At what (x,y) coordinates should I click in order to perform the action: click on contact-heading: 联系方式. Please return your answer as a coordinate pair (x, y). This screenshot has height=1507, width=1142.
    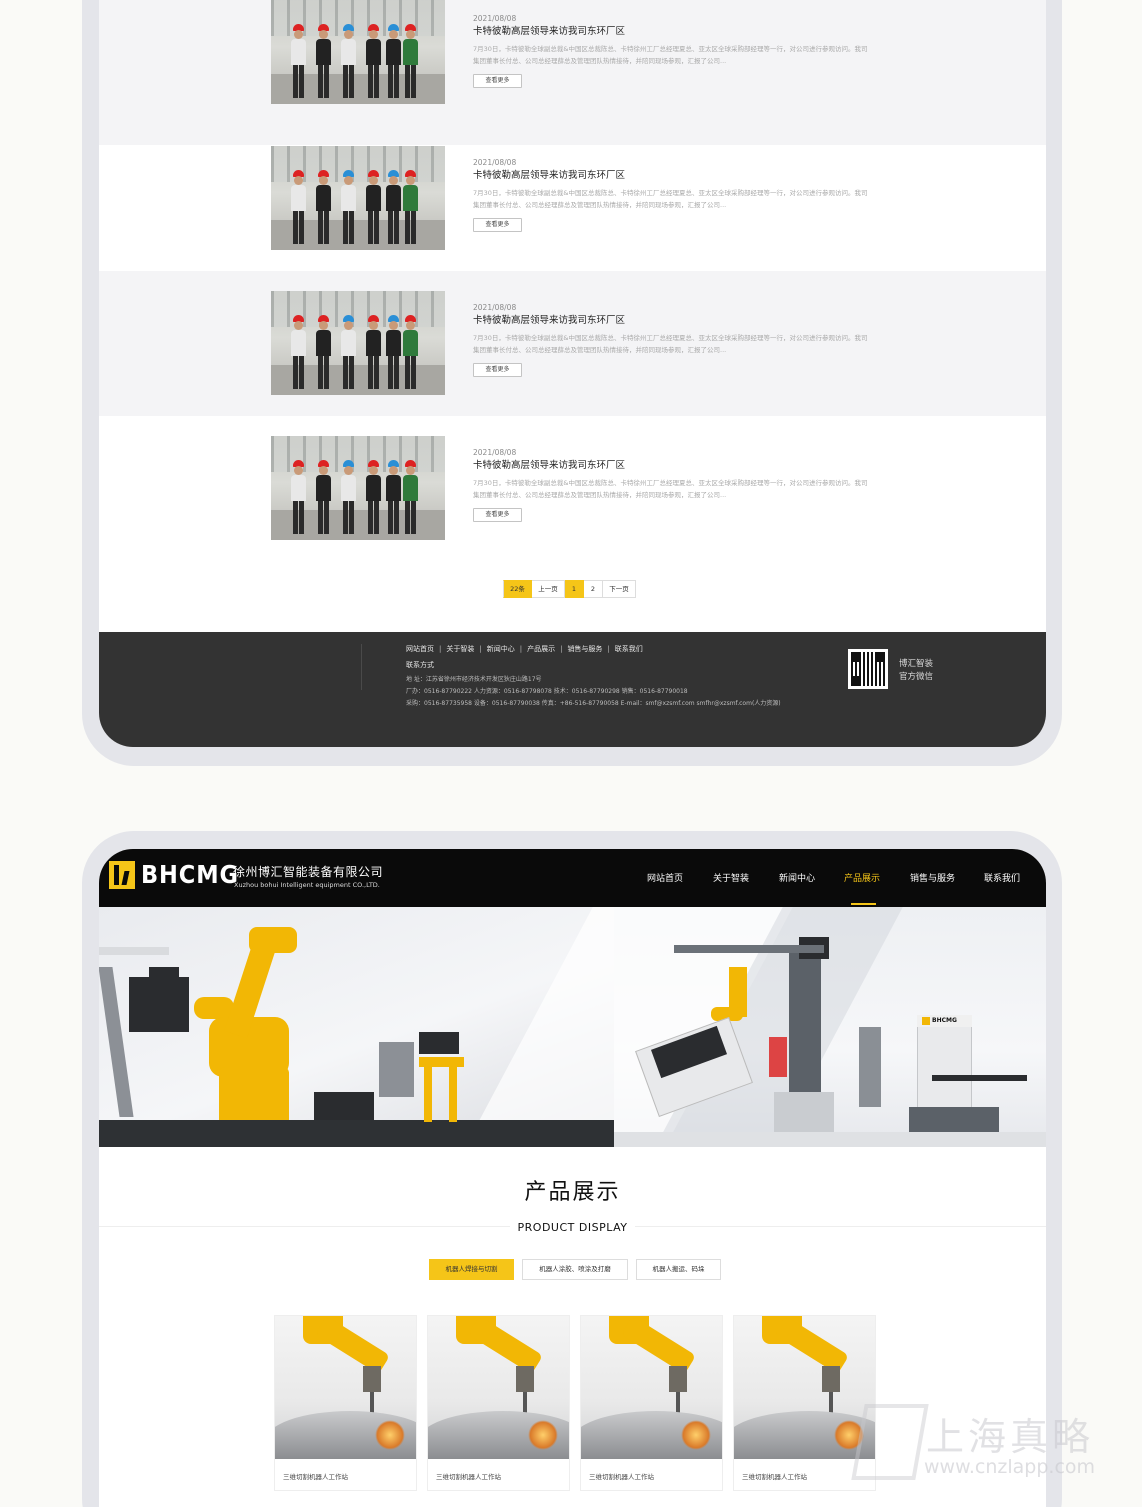
    Looking at the image, I should click on (420, 665).